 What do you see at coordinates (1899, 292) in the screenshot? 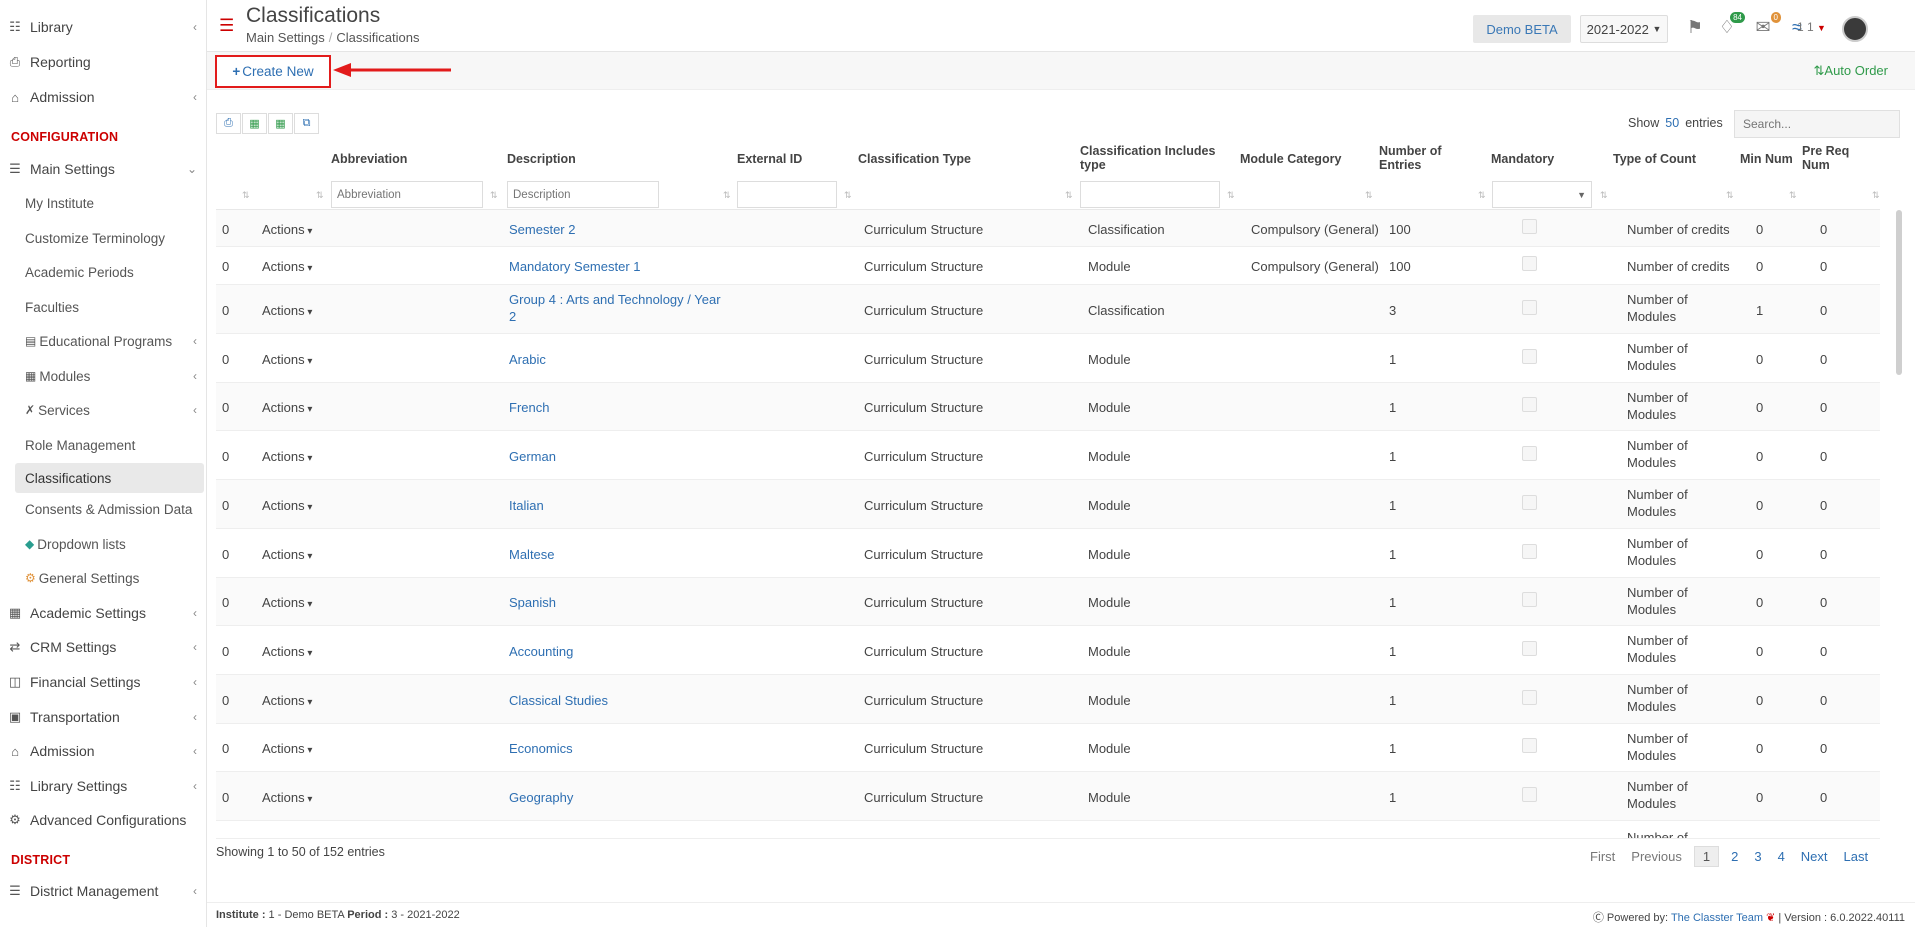
I see `scrollbar` at bounding box center [1899, 292].